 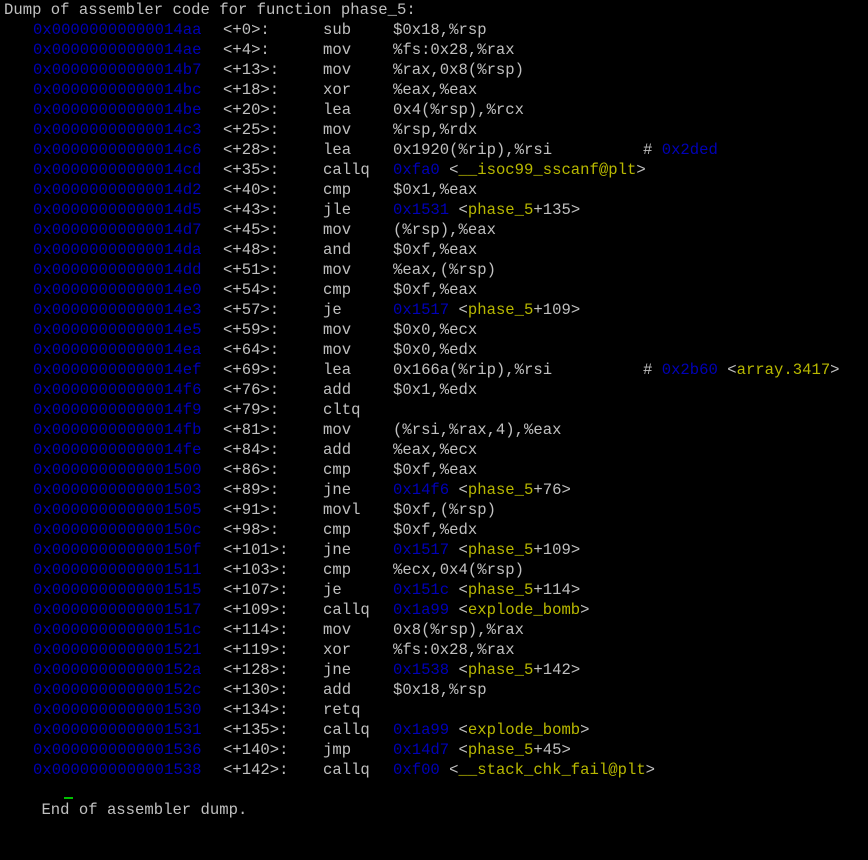 I want to click on operand-text: $0xf,(%rsp), so click(x=444, y=510).